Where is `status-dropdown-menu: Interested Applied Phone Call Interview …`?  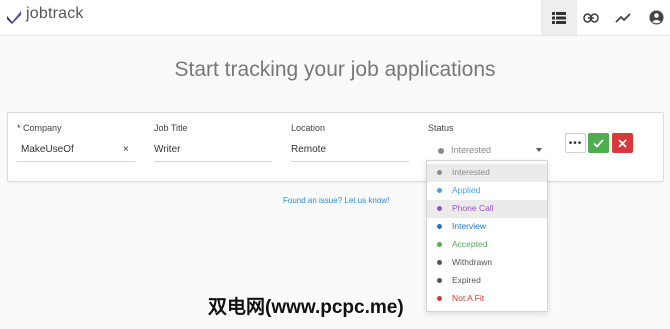
status-dropdown-menu: Interested Applied Phone Call Interview … is located at coordinates (487, 236).